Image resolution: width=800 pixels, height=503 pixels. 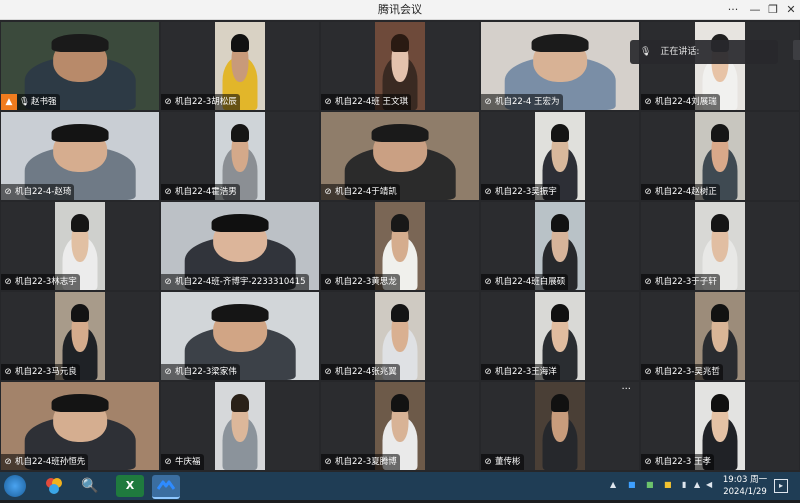 What do you see at coordinates (130, 486) in the screenshot?
I see `excel-icon: X` at bounding box center [130, 486].